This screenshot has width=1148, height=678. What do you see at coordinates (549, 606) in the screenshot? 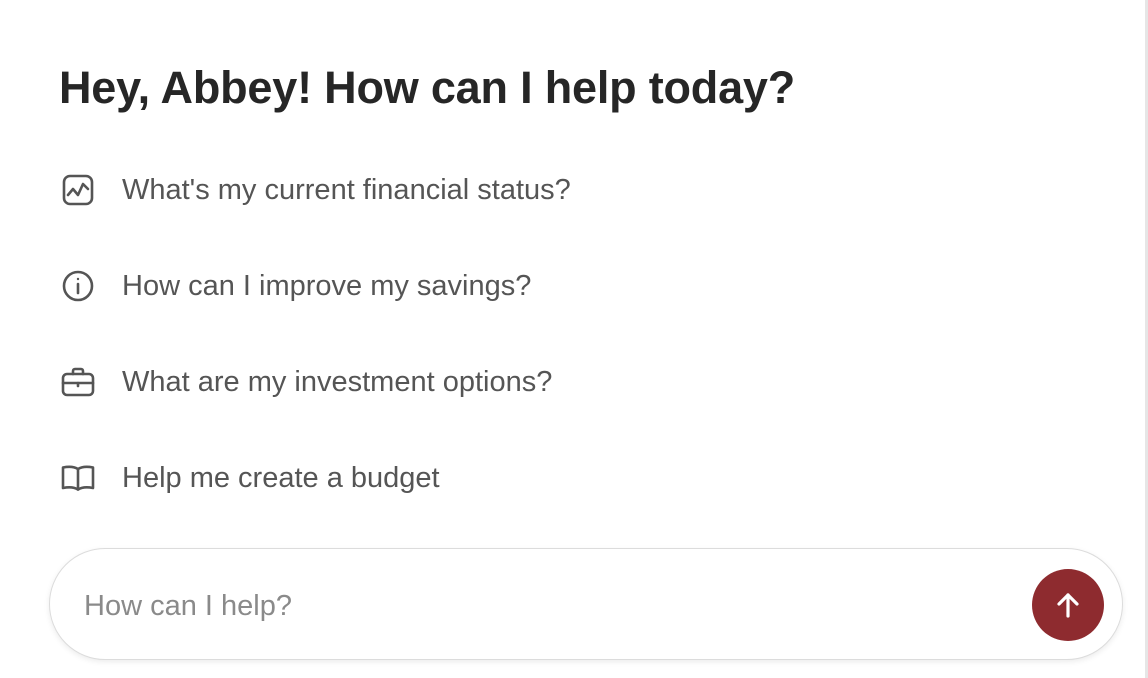
I see `chat-input` at bounding box center [549, 606].